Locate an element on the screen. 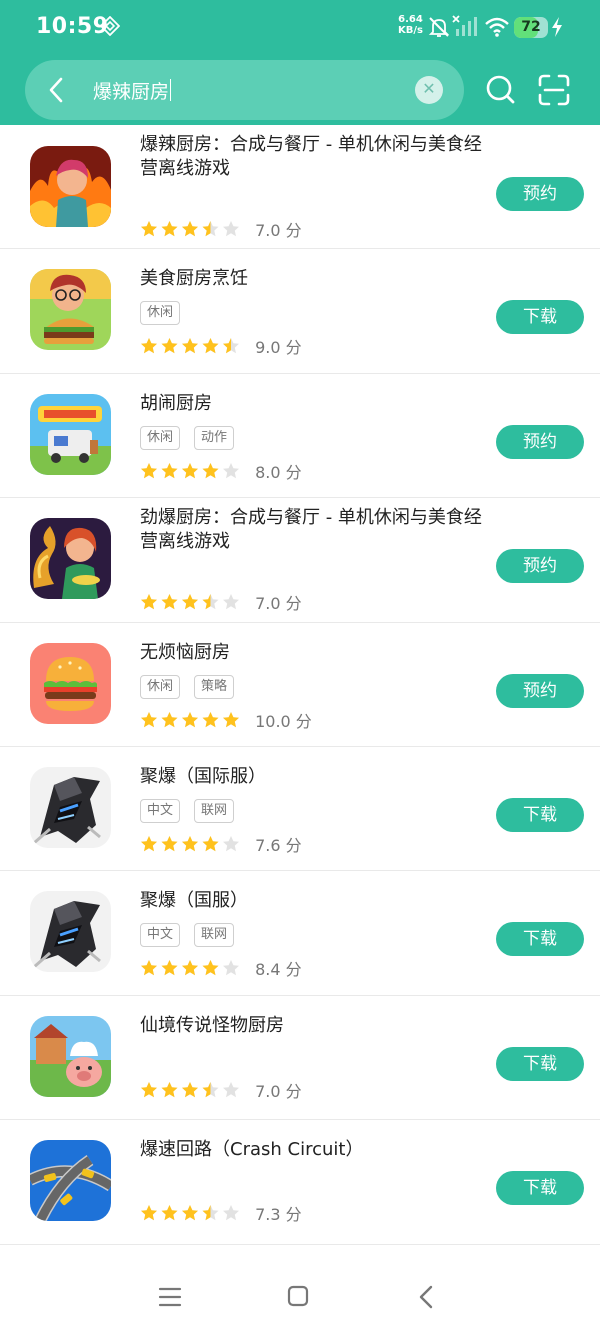  mecha-app-icon is located at coordinates (70, 807).